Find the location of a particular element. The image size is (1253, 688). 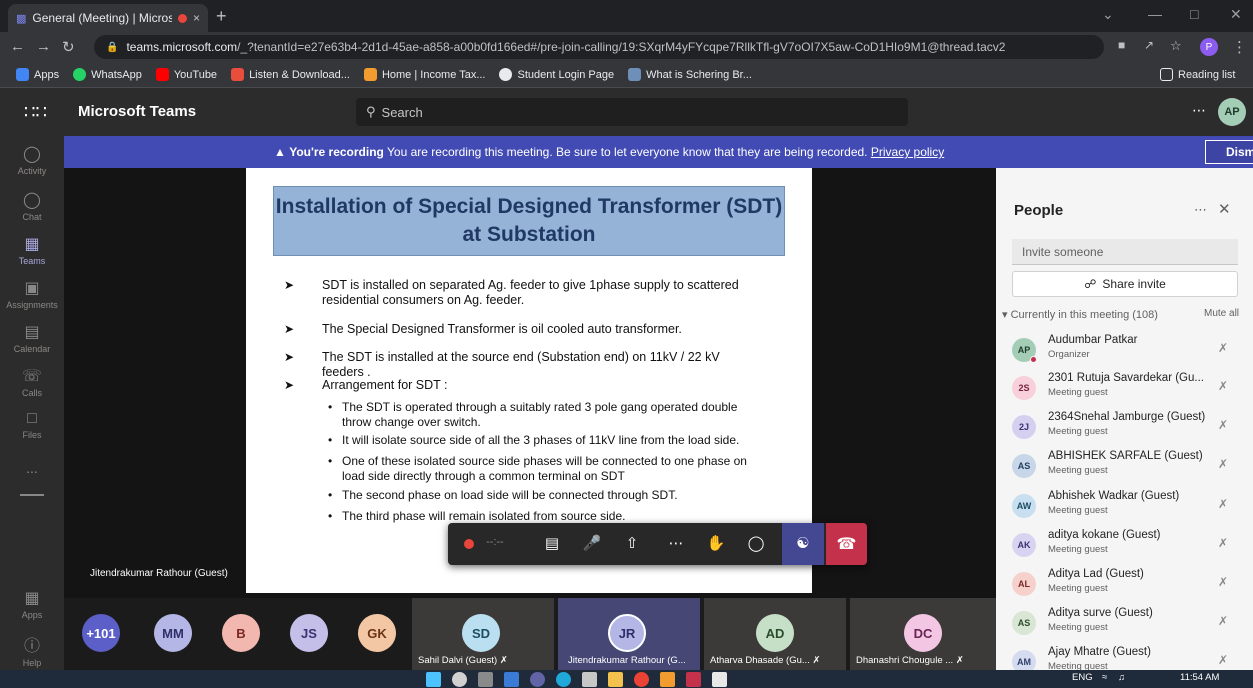

app-launcher-icon: ∷∷ is located at coordinates (35, 112).